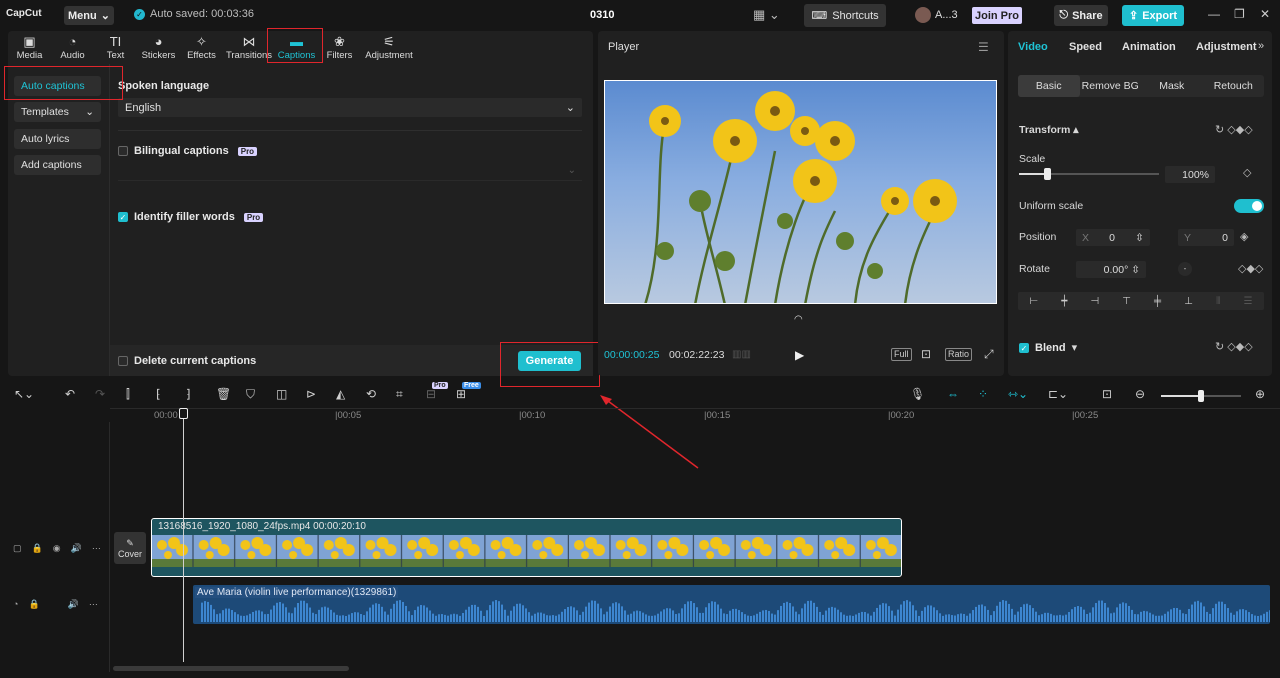 This screenshot has height=678, width=1280. Describe the element at coordinates (1058, 394) in the screenshot. I see `split-view-icon: ⊏⌄` at that location.